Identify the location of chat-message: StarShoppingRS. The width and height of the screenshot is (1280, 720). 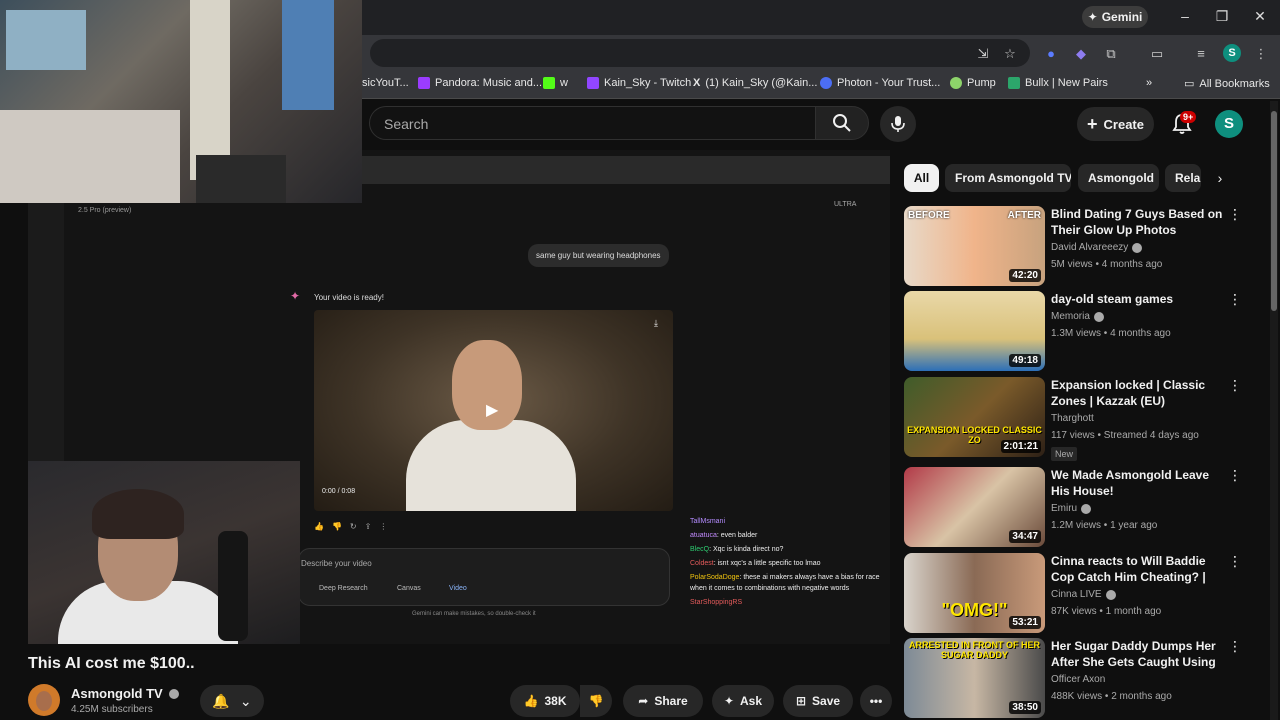
(790, 602).